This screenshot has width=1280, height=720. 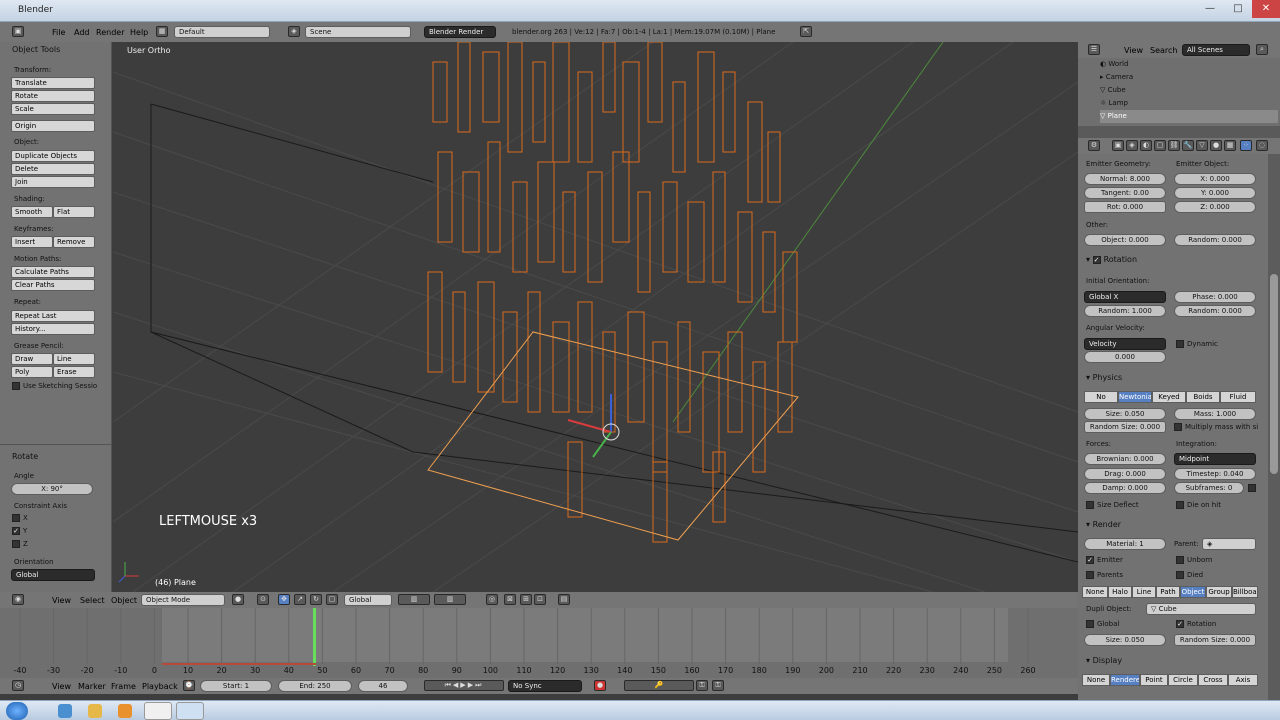 What do you see at coordinates (1118, 145) in the screenshot?
I see `render-tab-icon: ▣` at bounding box center [1118, 145].